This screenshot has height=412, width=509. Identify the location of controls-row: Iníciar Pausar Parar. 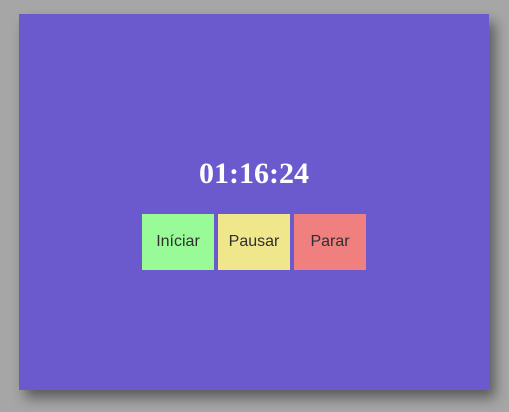
(254, 242).